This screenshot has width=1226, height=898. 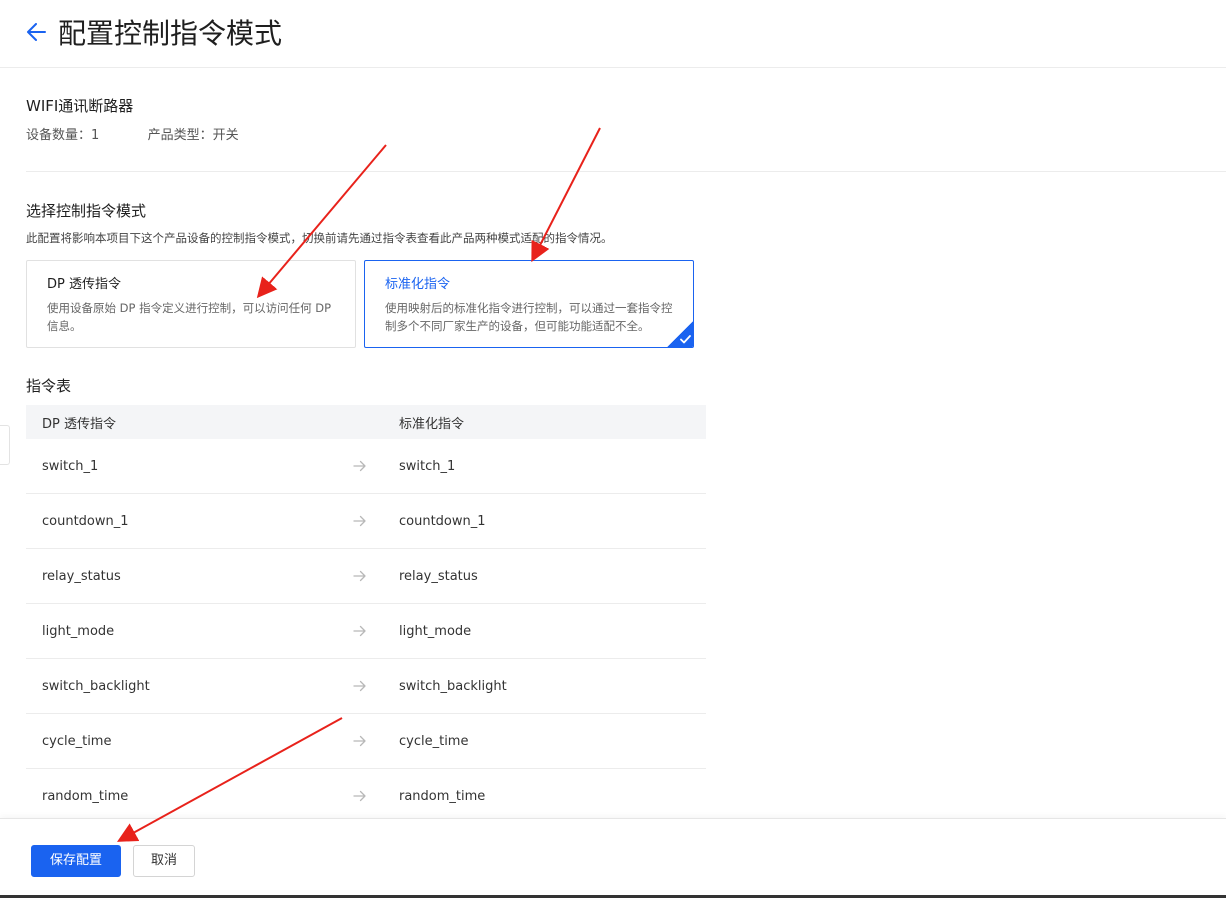 What do you see at coordinates (86, 211) in the screenshot?
I see `mode-section-title: 选择控制指令模式` at bounding box center [86, 211].